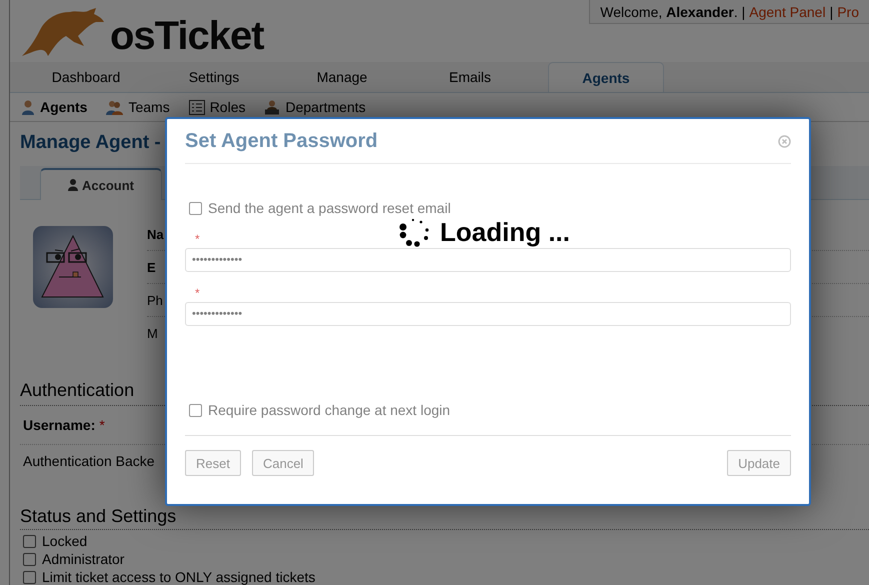 Image resolution: width=869 pixels, height=585 pixels. What do you see at coordinates (155, 234) in the screenshot?
I see `field-label: Na` at bounding box center [155, 234].